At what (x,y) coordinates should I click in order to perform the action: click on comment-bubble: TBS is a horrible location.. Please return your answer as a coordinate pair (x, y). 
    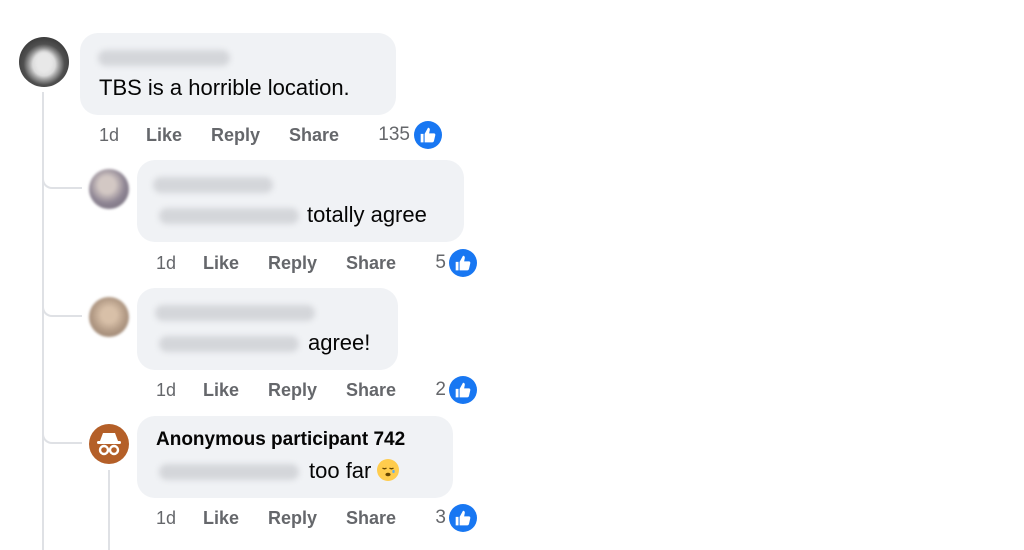
    Looking at the image, I should click on (238, 74).